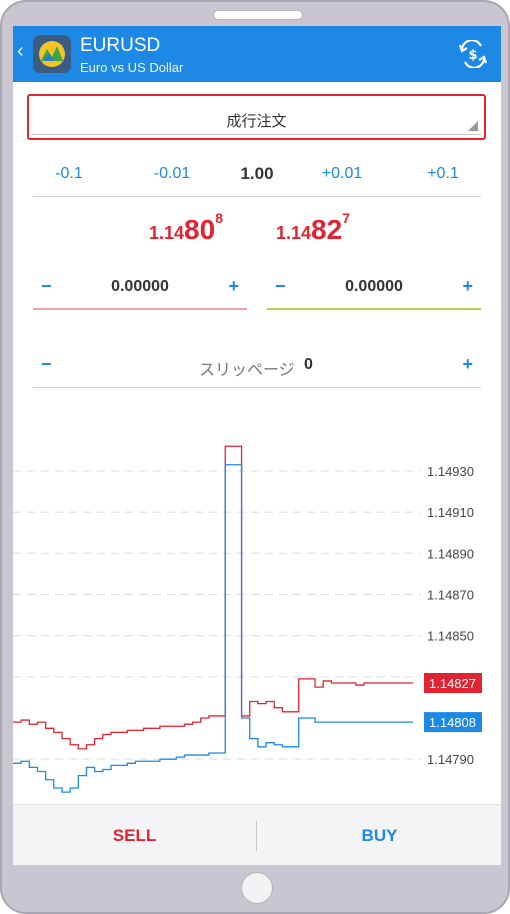 This screenshot has height=914, width=510. Describe the element at coordinates (374, 287) in the screenshot. I see `take-profit-input: 0.00000` at that location.